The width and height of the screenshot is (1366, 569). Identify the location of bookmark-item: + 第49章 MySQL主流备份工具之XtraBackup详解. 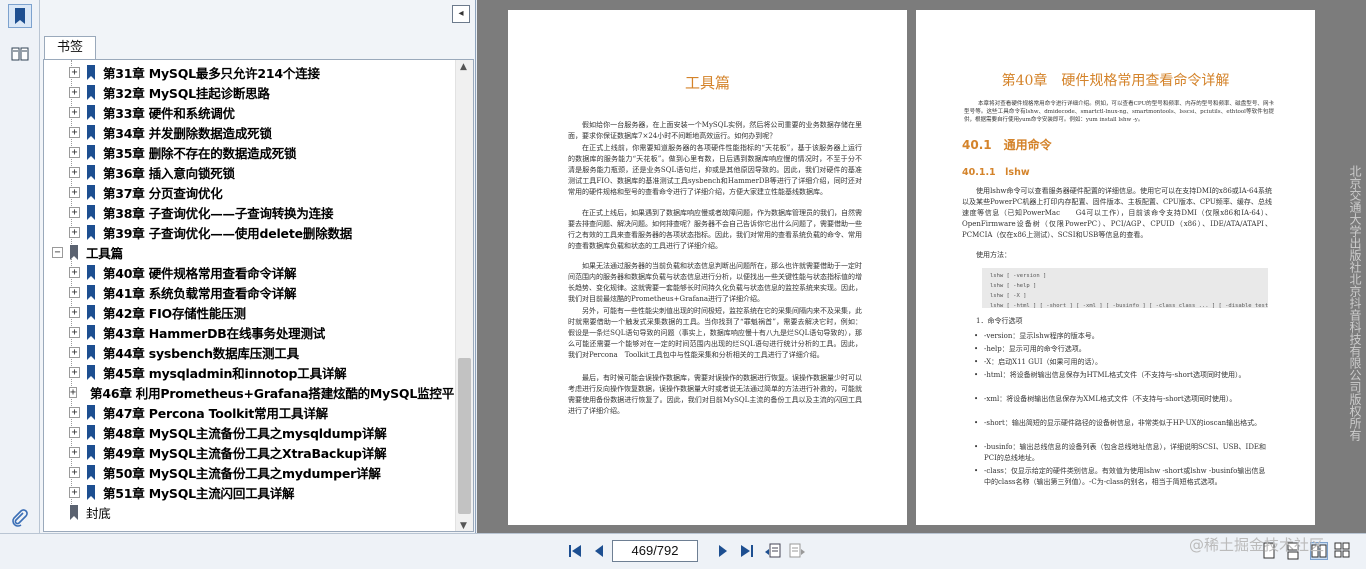
(250, 452).